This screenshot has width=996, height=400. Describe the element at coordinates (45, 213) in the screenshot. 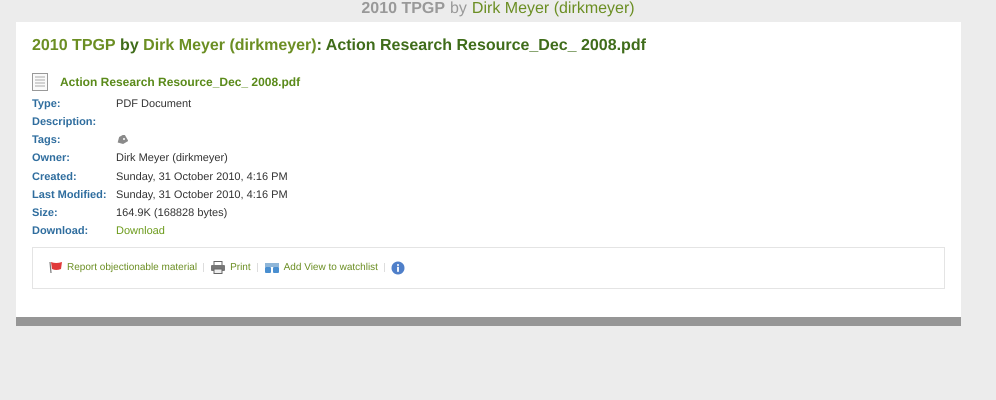

I see `field-label: Size:` at that location.